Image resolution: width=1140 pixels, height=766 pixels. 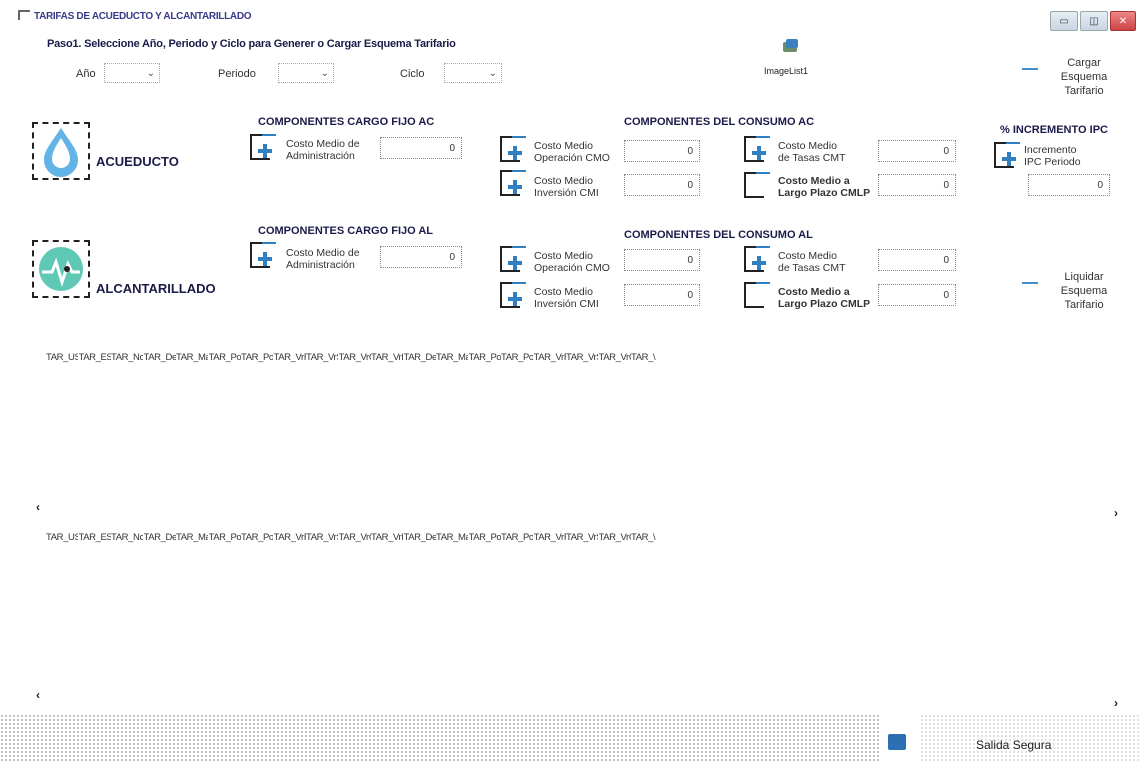 What do you see at coordinates (566, 187) in the screenshot?
I see `cmi-ac-label: Costo Medio Inversión CMI` at bounding box center [566, 187].